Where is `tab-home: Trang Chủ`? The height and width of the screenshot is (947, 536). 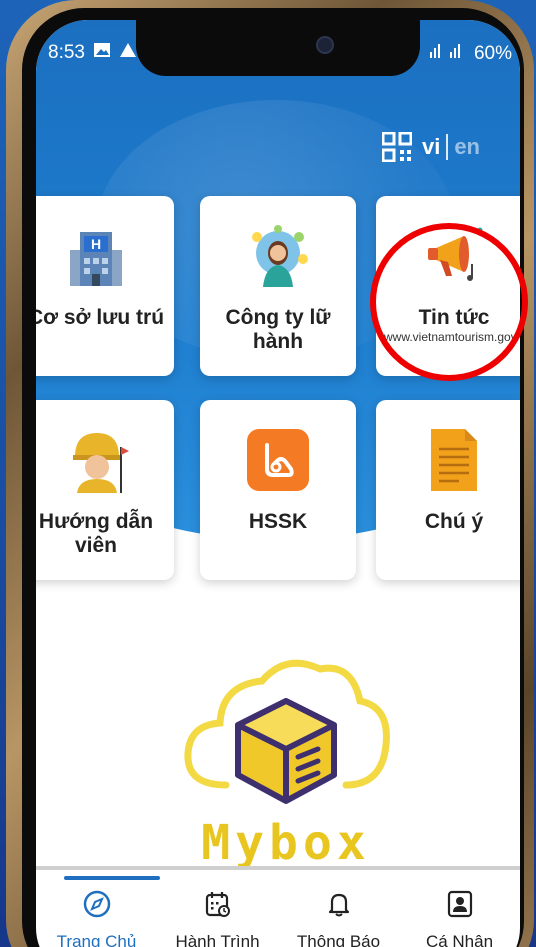 tab-home: Trang Chủ is located at coordinates (96, 917).